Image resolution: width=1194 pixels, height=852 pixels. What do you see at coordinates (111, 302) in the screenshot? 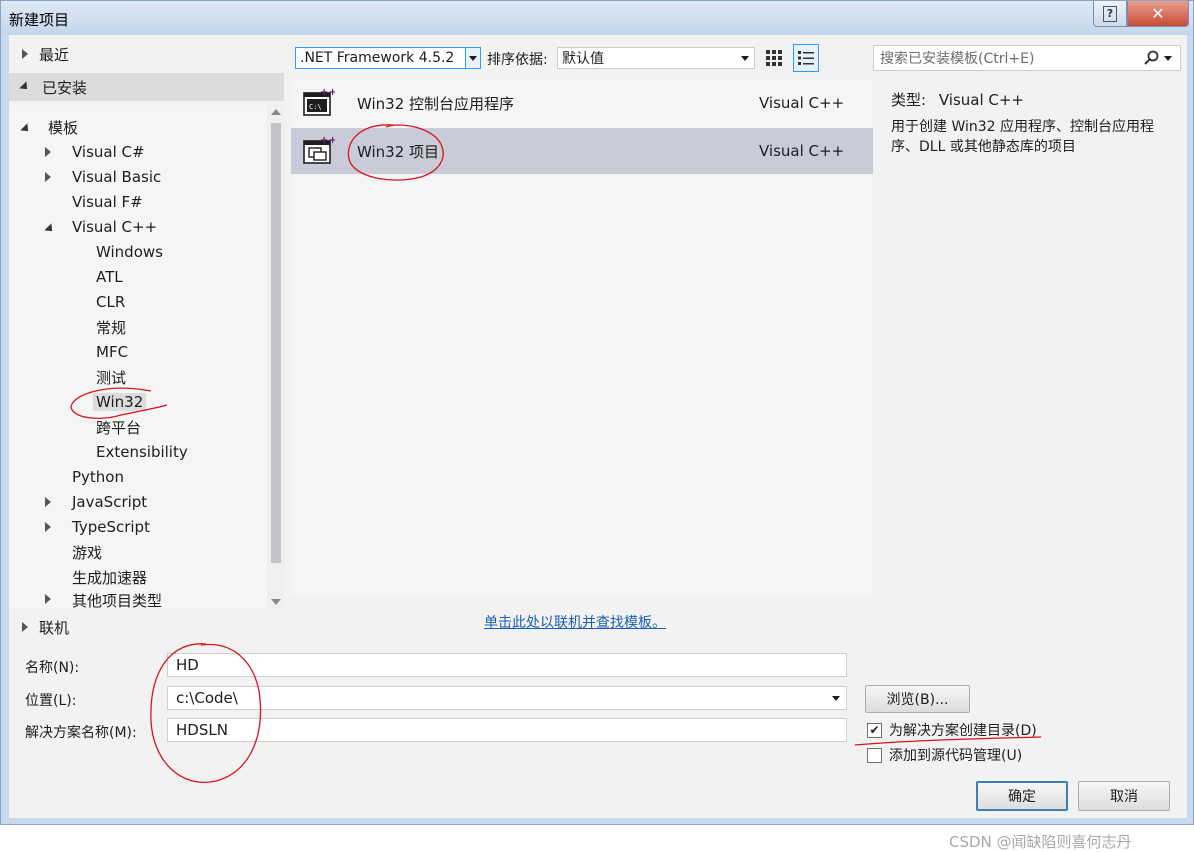
I see `tree-item-label: CLR` at bounding box center [111, 302].